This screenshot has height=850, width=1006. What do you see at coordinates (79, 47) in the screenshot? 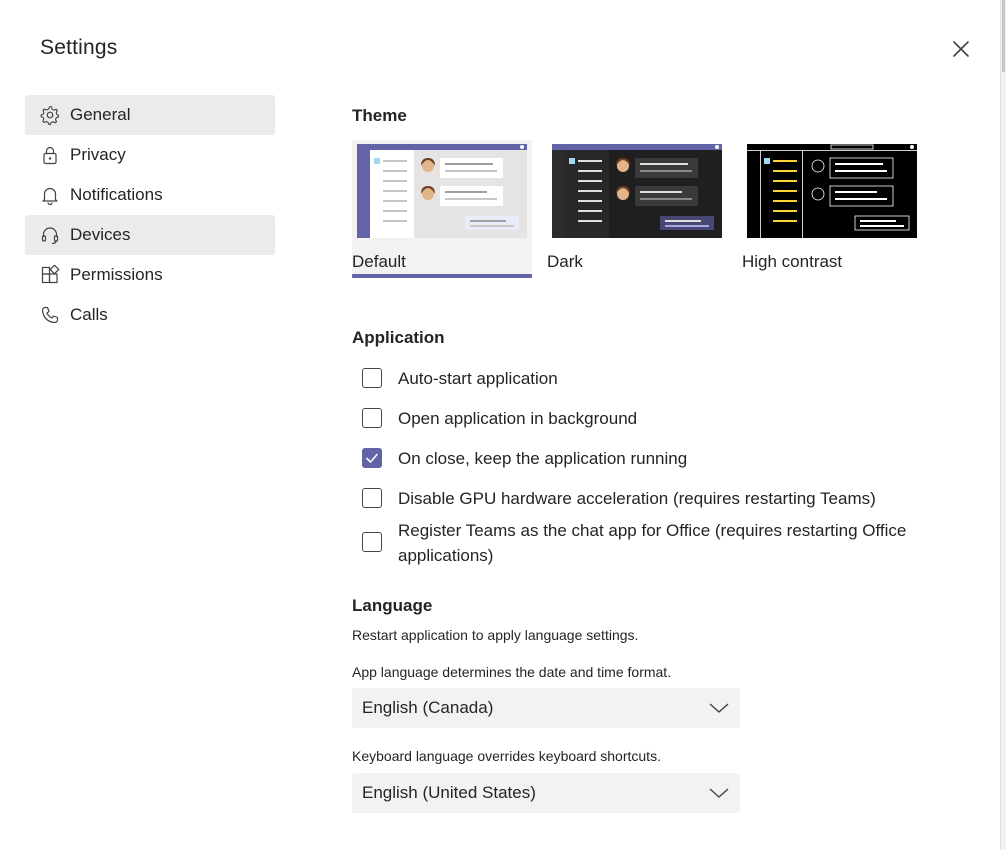
I see `dialog-title: Settings` at bounding box center [79, 47].